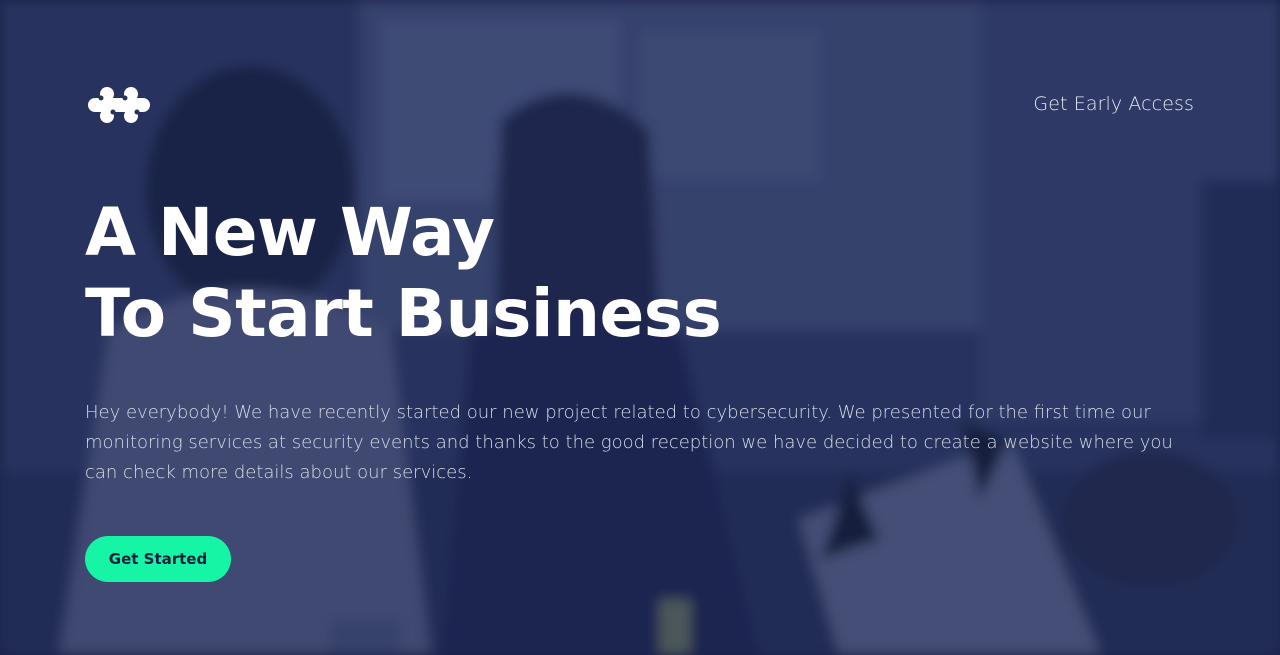 This screenshot has width=1280, height=655. Describe the element at coordinates (158, 559) in the screenshot. I see `get-started-button: Get Started` at that location.